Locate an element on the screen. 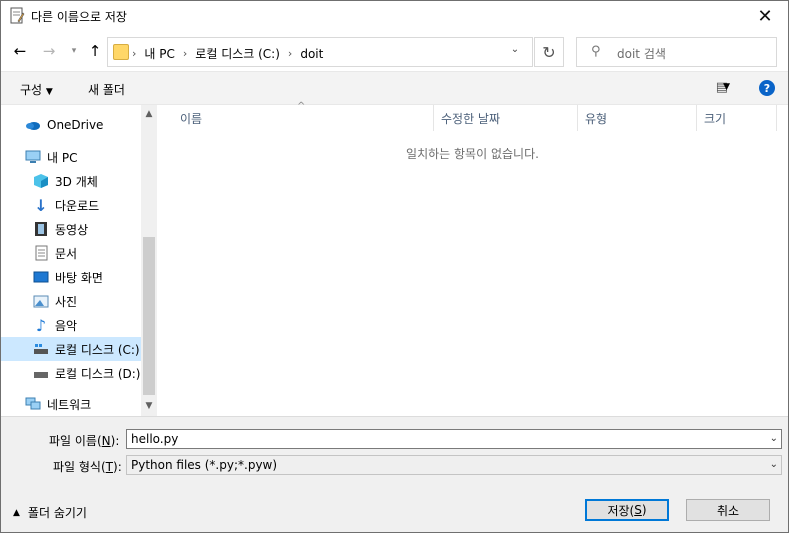 Image resolution: width=789 pixels, height=533 pixels. scrollbar-thumb is located at coordinates (149, 316).